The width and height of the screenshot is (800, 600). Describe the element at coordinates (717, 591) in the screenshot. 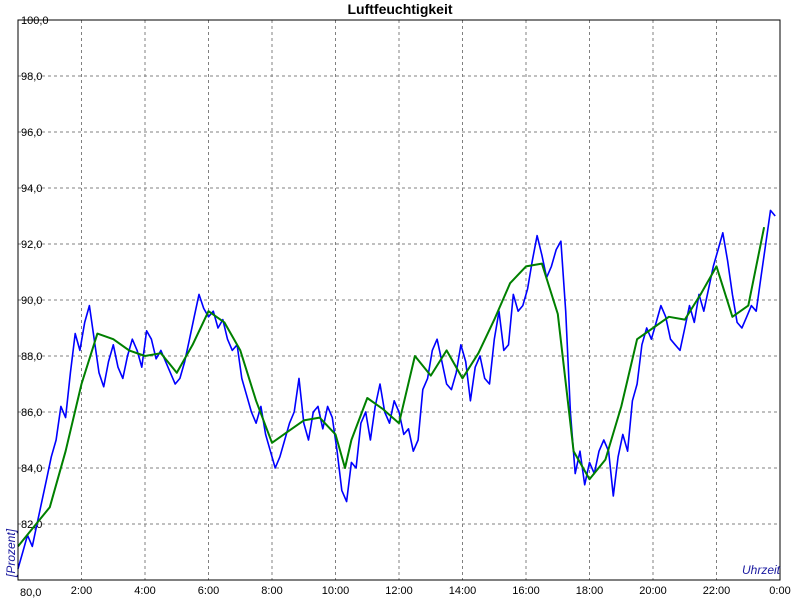

I see `x-tick-label: 22:00` at that location.